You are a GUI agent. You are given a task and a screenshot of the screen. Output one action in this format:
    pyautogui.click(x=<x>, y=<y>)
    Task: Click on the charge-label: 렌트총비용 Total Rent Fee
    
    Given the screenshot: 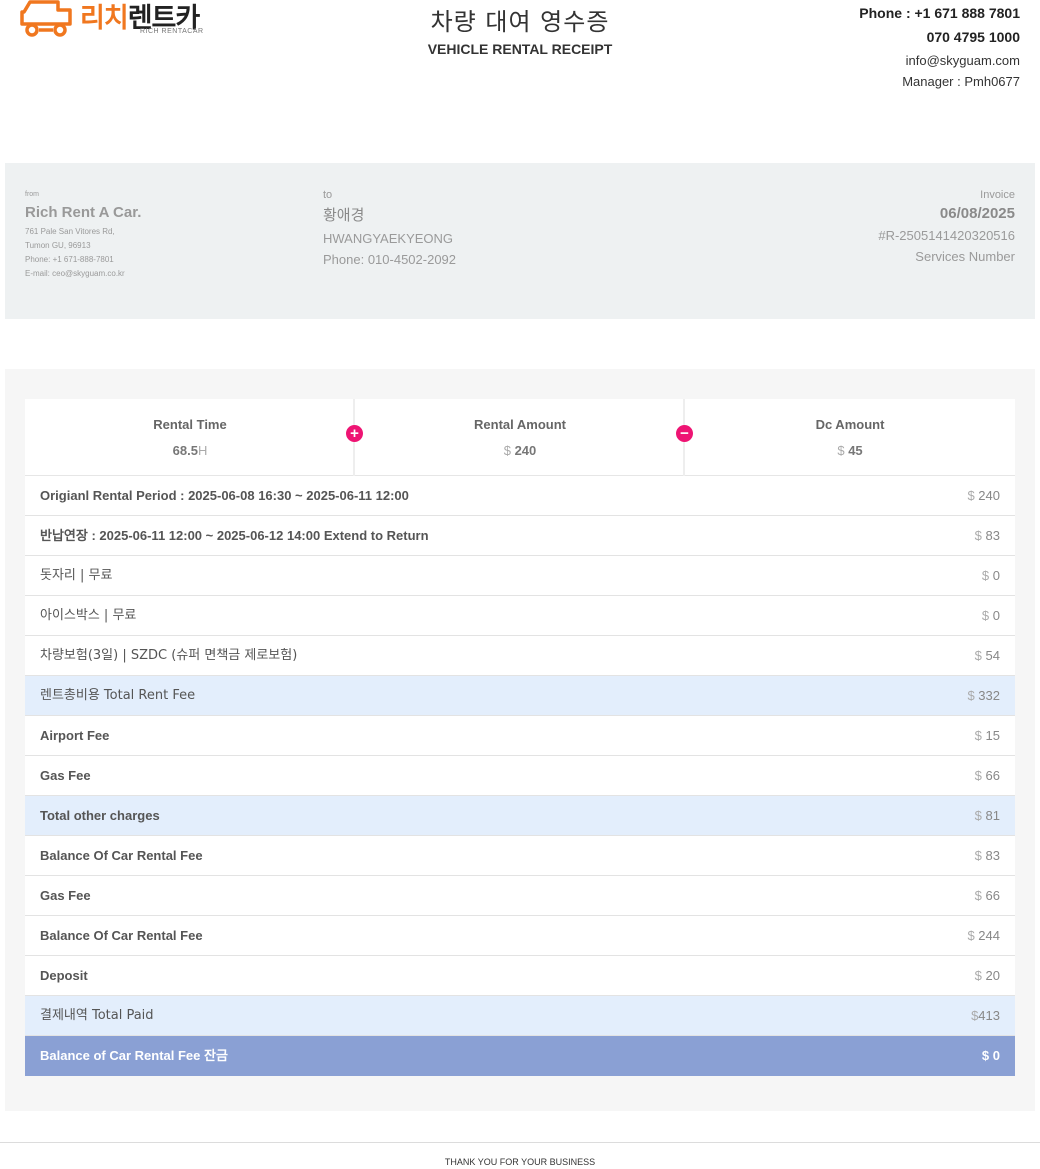 What is the action you would take?
    pyautogui.click(x=118, y=695)
    